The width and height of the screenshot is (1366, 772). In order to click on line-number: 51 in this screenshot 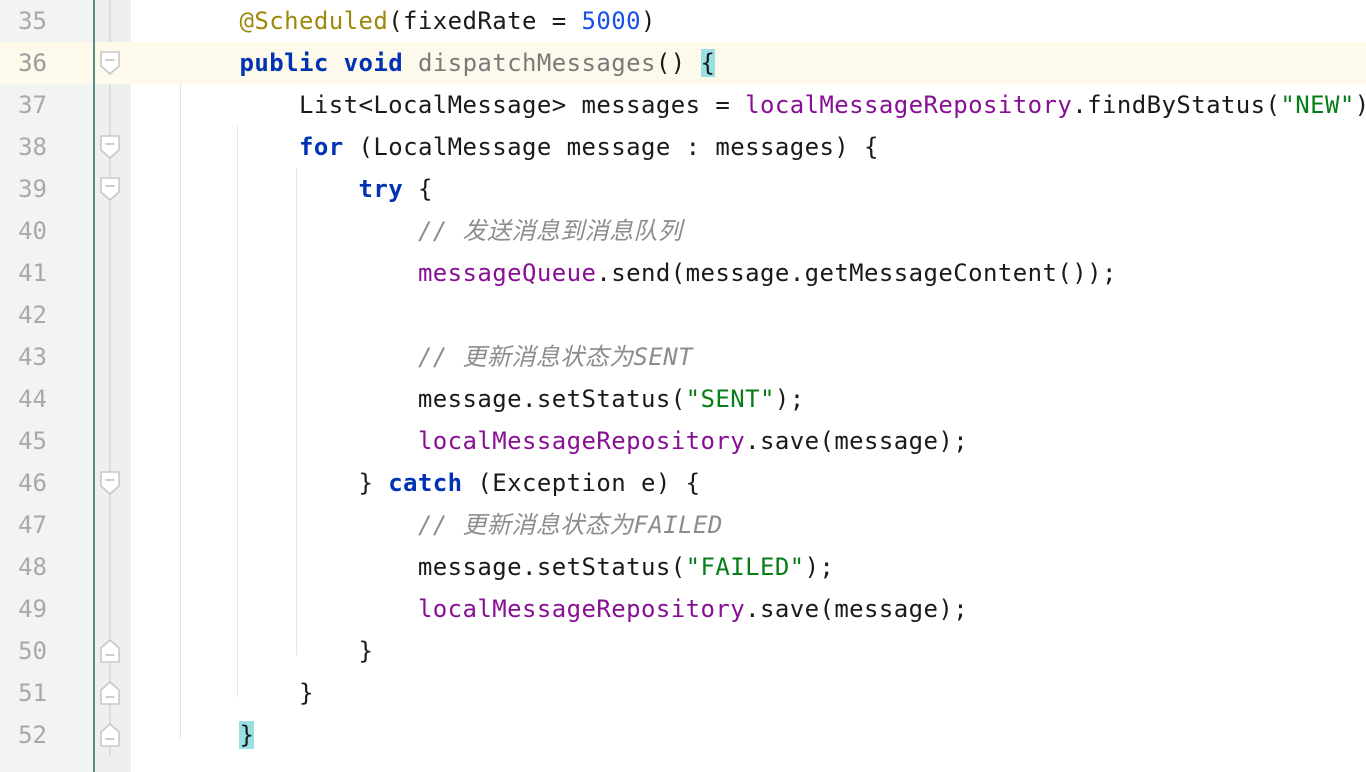, I will do `click(32, 693)`.